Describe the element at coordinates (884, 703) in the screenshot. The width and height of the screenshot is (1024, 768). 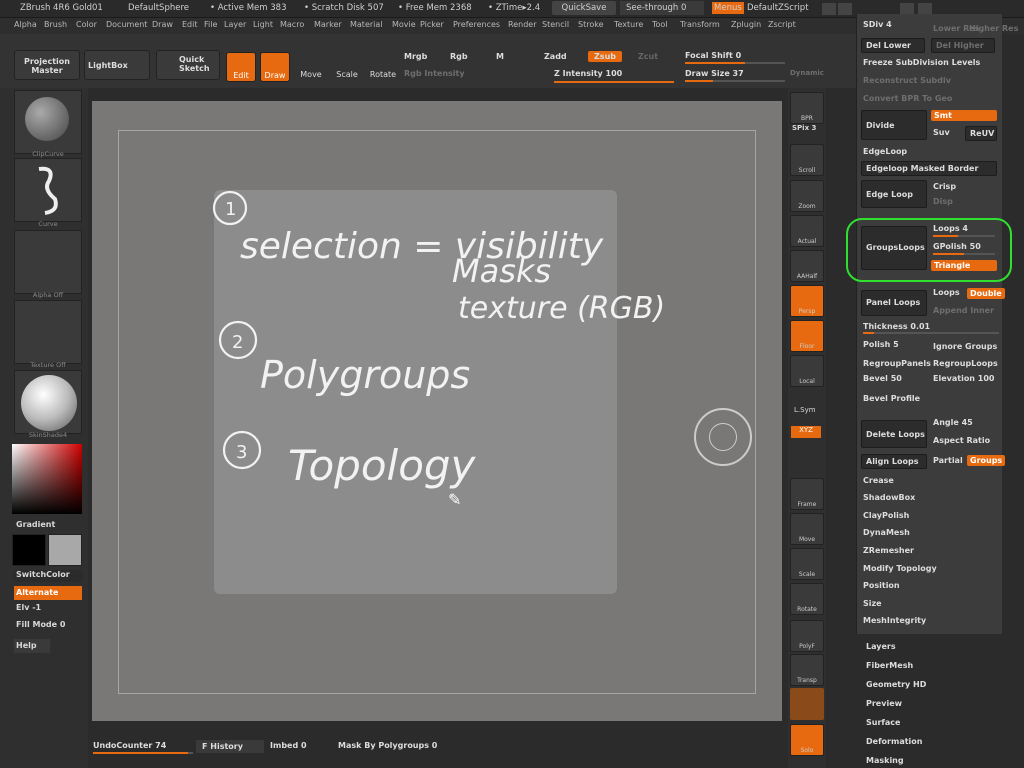
I see `preview-menu: Preview` at that location.